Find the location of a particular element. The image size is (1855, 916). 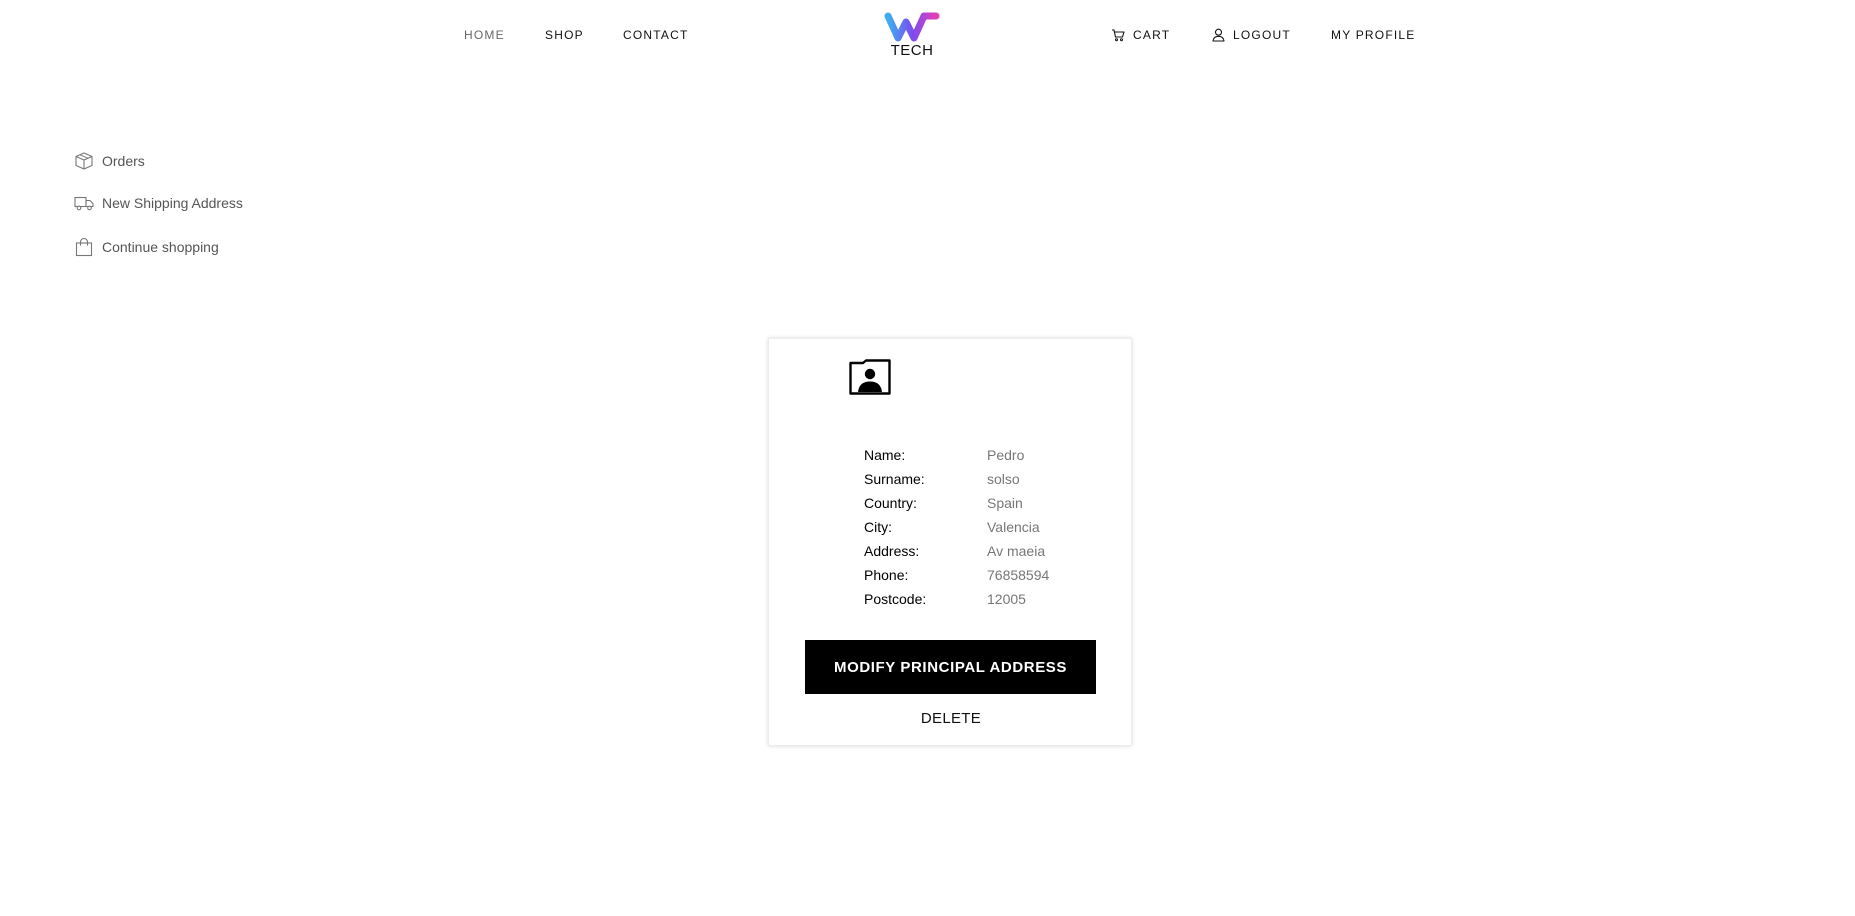

sidebar-item-label: Orders is located at coordinates (123, 161).